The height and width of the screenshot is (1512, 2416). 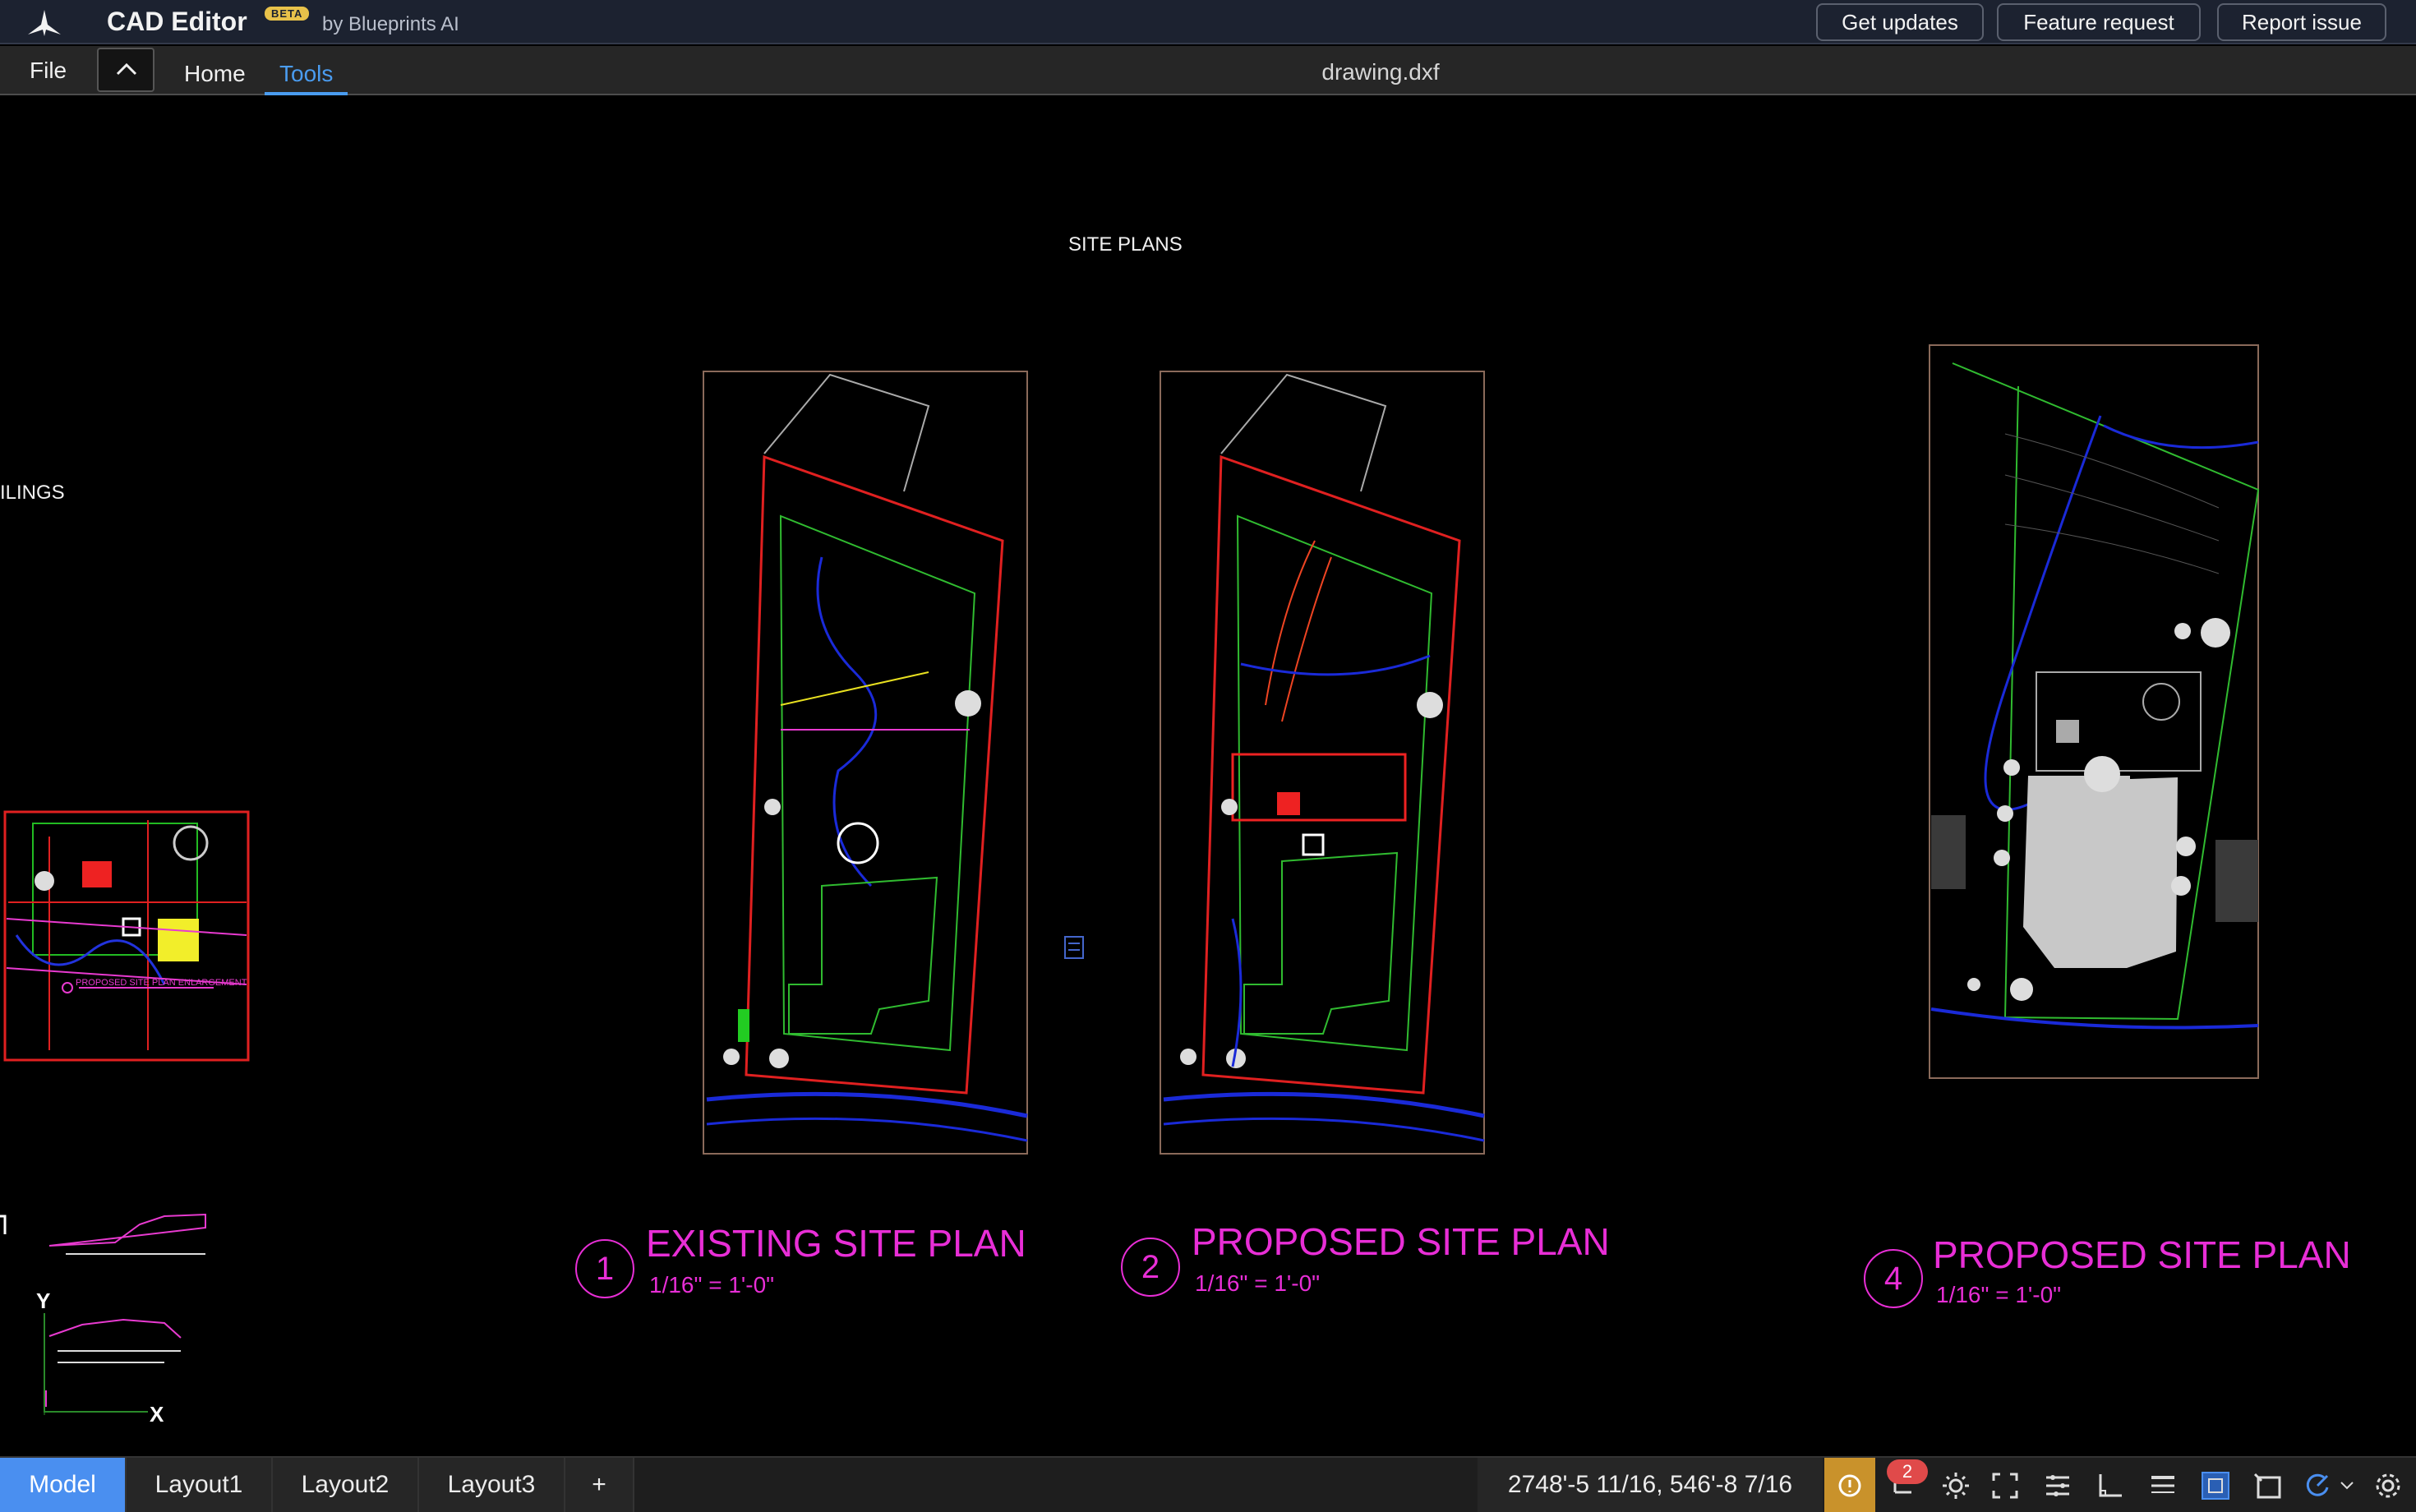 What do you see at coordinates (2318, 1485) in the screenshot?
I see `polar-tracking-icon` at bounding box center [2318, 1485].